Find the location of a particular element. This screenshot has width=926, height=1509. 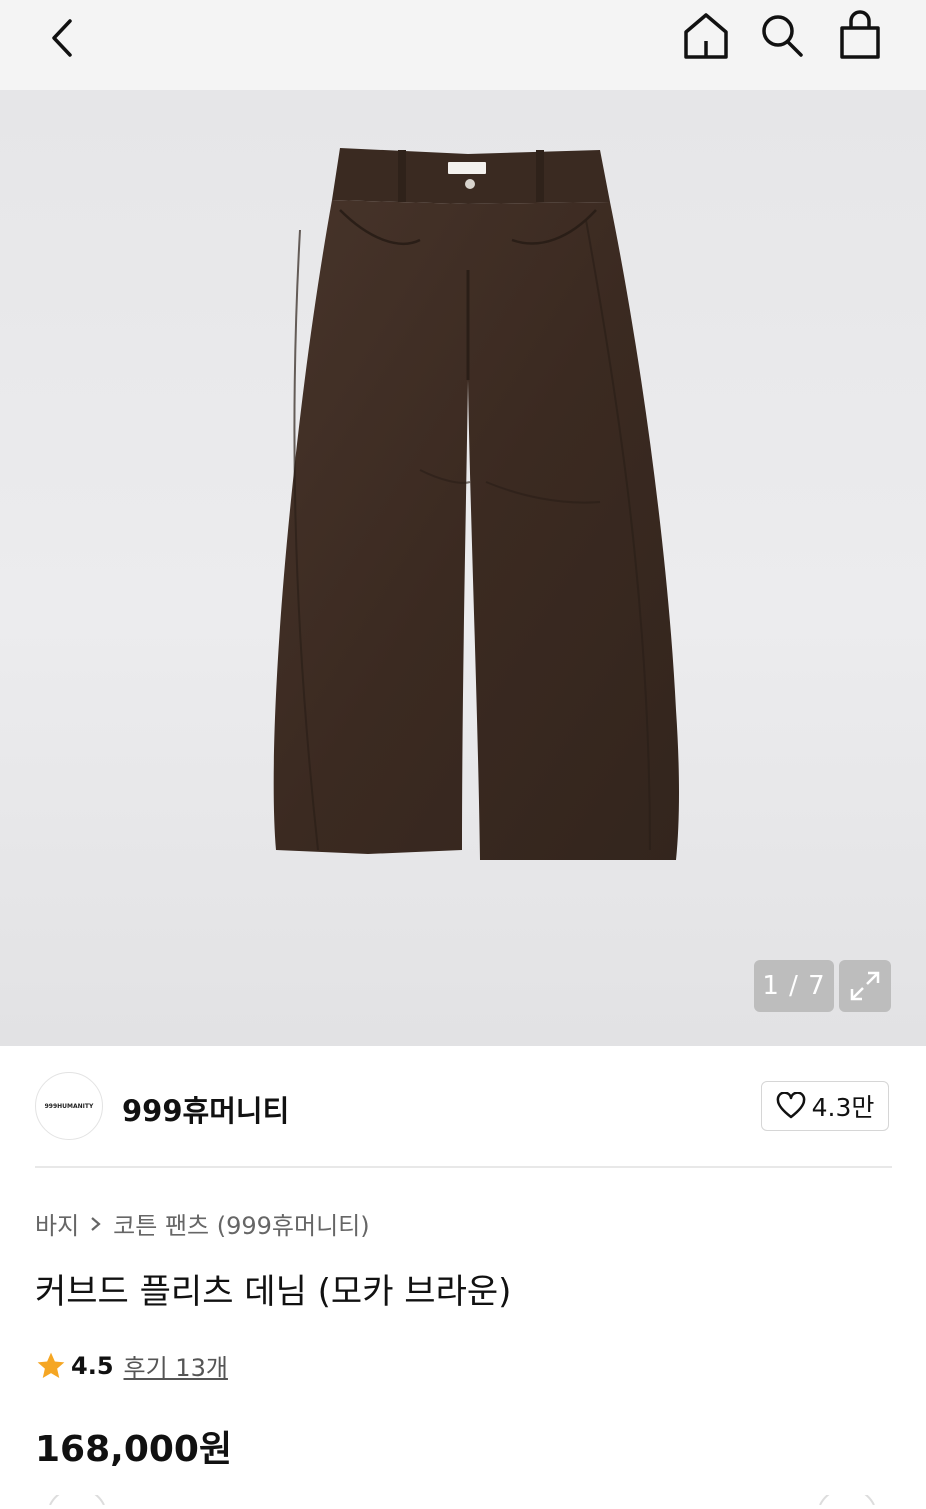

like-button: 4.3만 is located at coordinates (825, 1106).